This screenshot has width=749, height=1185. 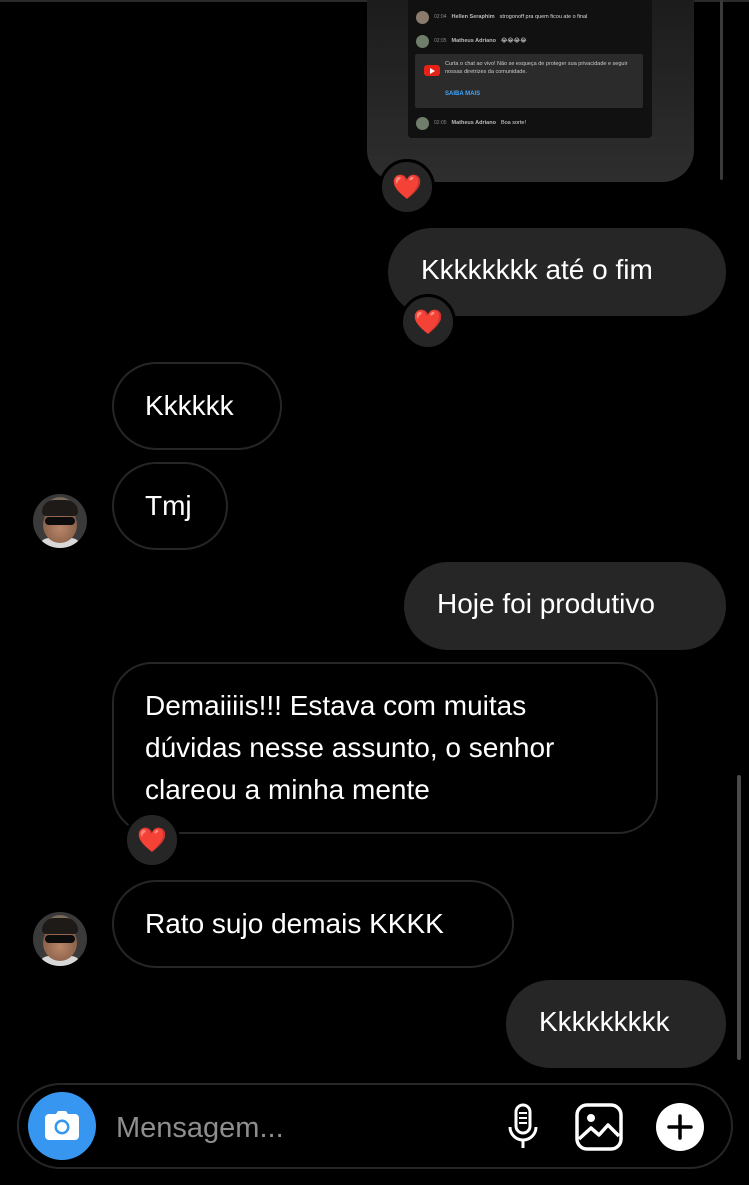 I want to click on message-text: Kkkkkkkkk, so click(x=604, y=1021).